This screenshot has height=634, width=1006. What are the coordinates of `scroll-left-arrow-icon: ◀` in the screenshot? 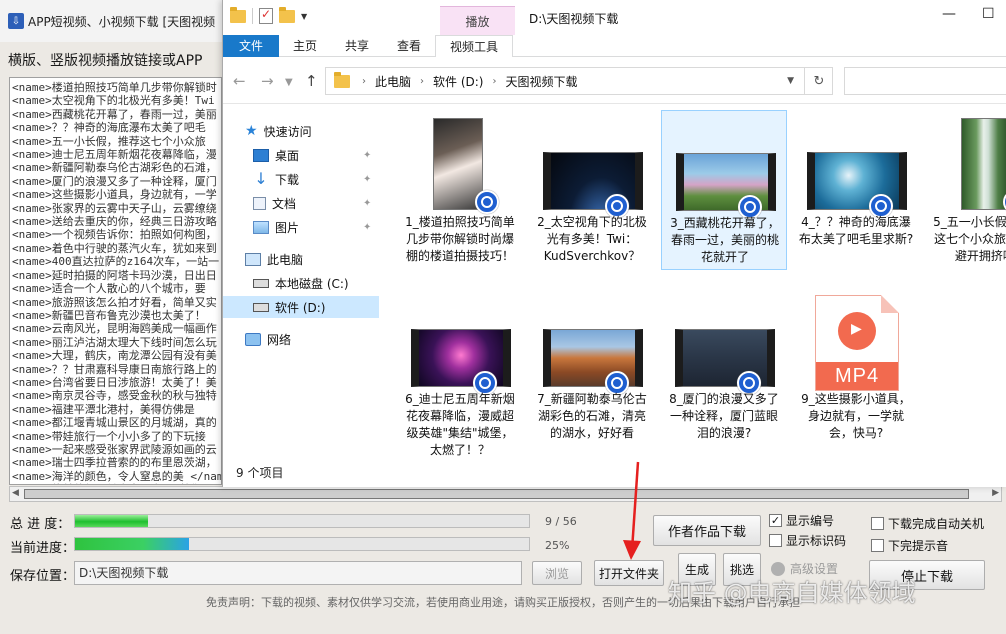 It's located at (15, 493).